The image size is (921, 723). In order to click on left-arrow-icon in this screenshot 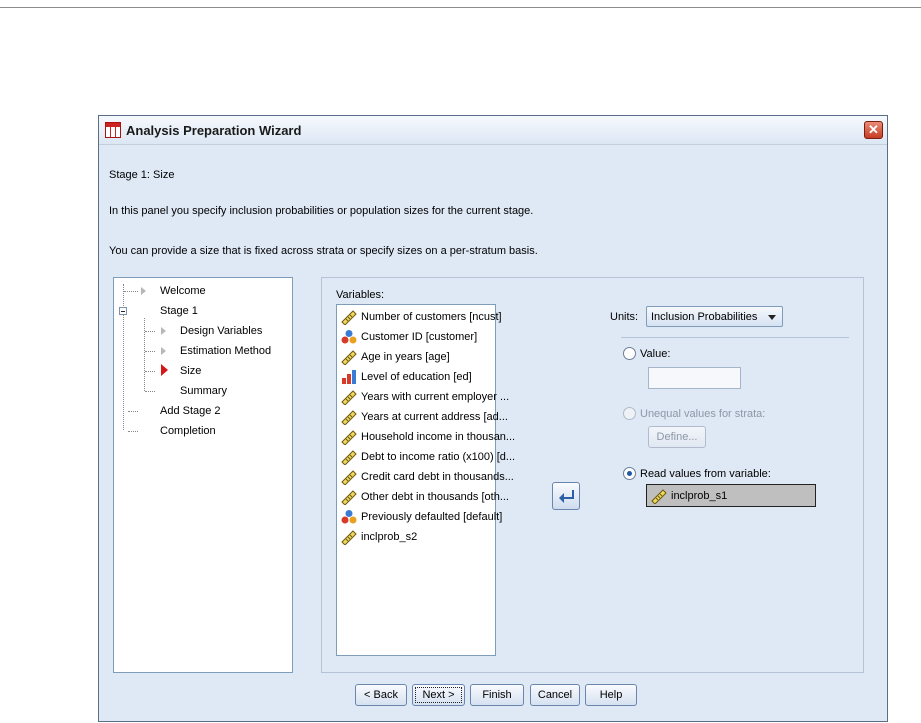, I will do `click(566, 496)`.